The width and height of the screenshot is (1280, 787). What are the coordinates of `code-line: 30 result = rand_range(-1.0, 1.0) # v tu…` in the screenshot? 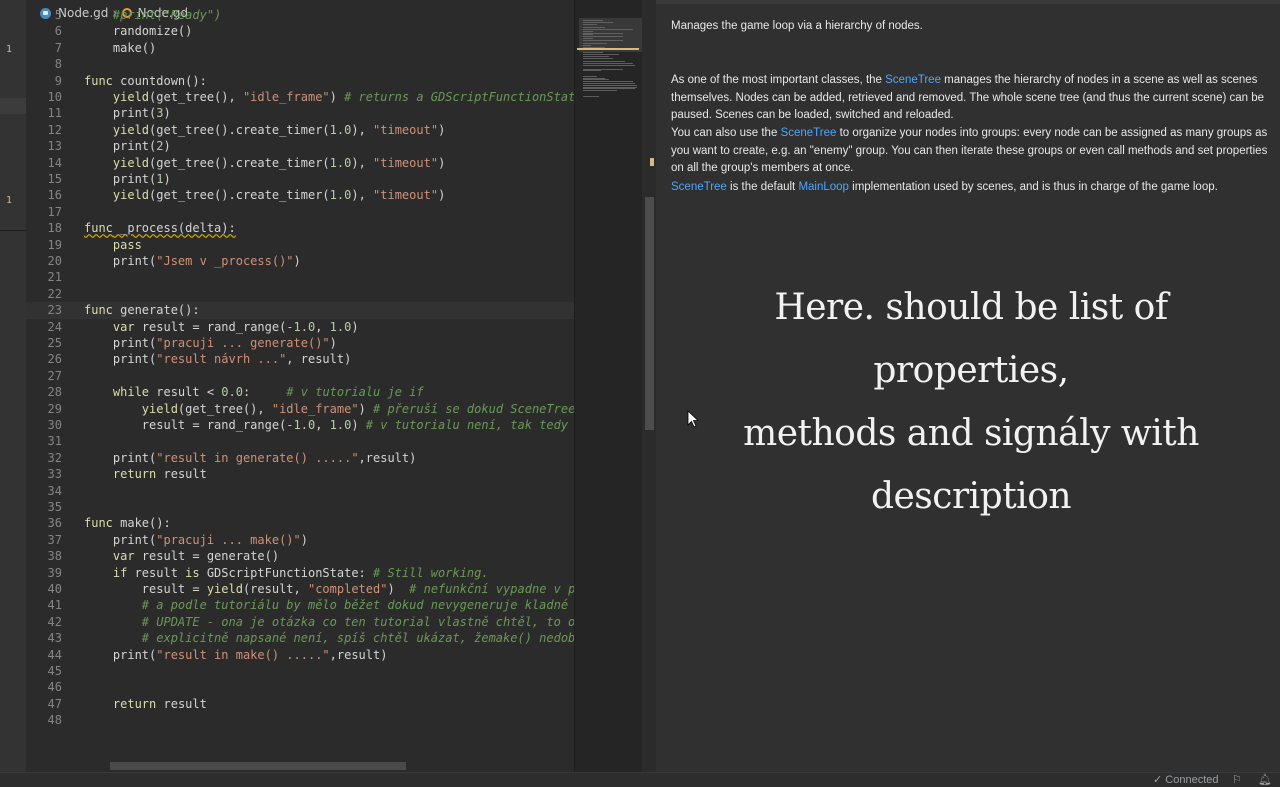 It's located at (300, 425).